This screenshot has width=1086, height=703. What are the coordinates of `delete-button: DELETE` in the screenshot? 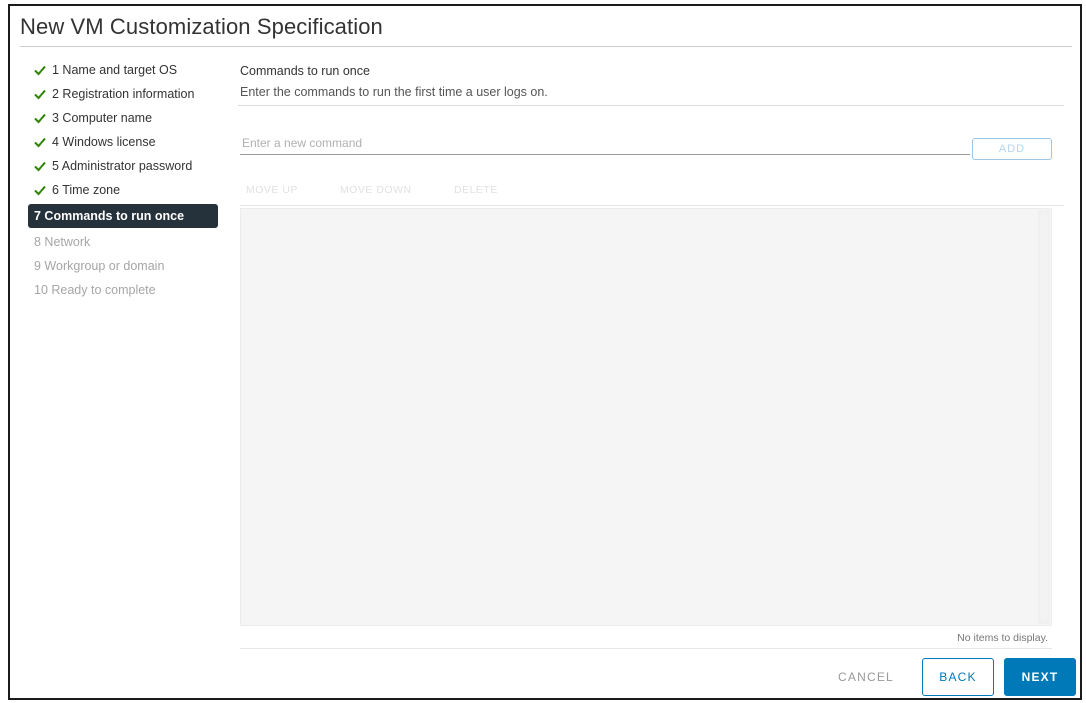 It's located at (476, 190).